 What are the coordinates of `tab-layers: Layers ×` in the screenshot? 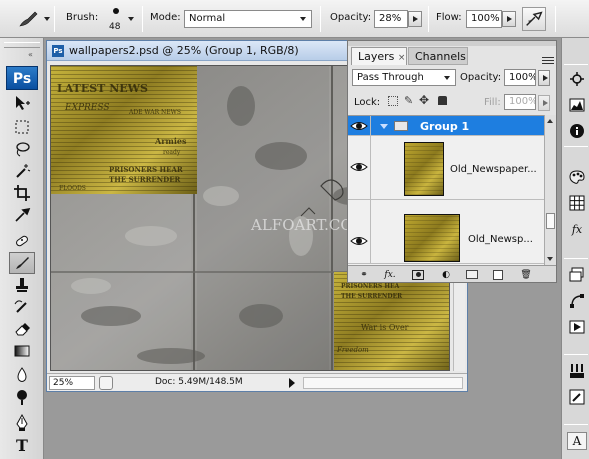 It's located at (379, 56).